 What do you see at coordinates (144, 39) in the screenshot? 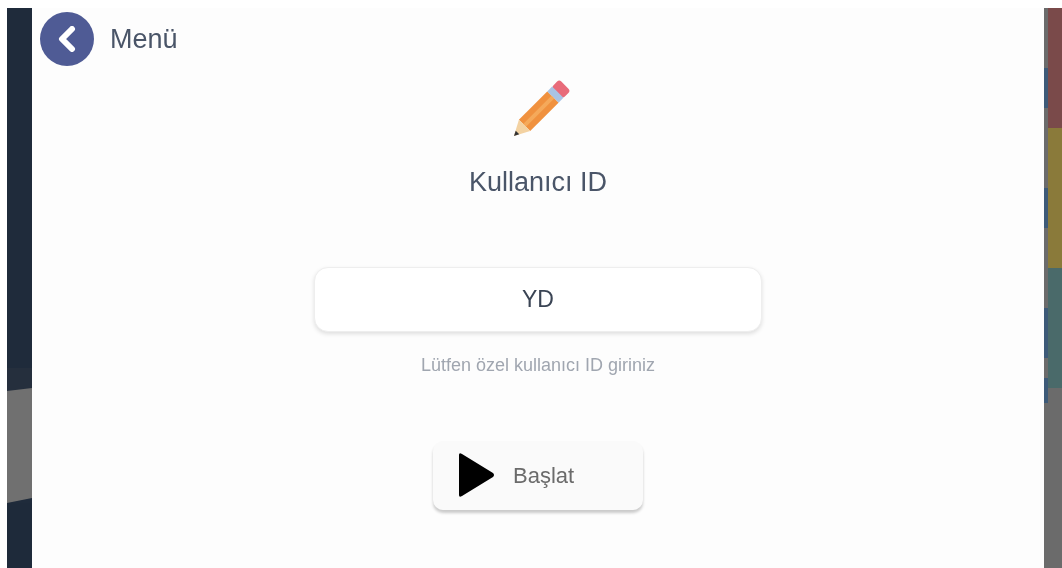
I see `menu-label: Menü` at bounding box center [144, 39].